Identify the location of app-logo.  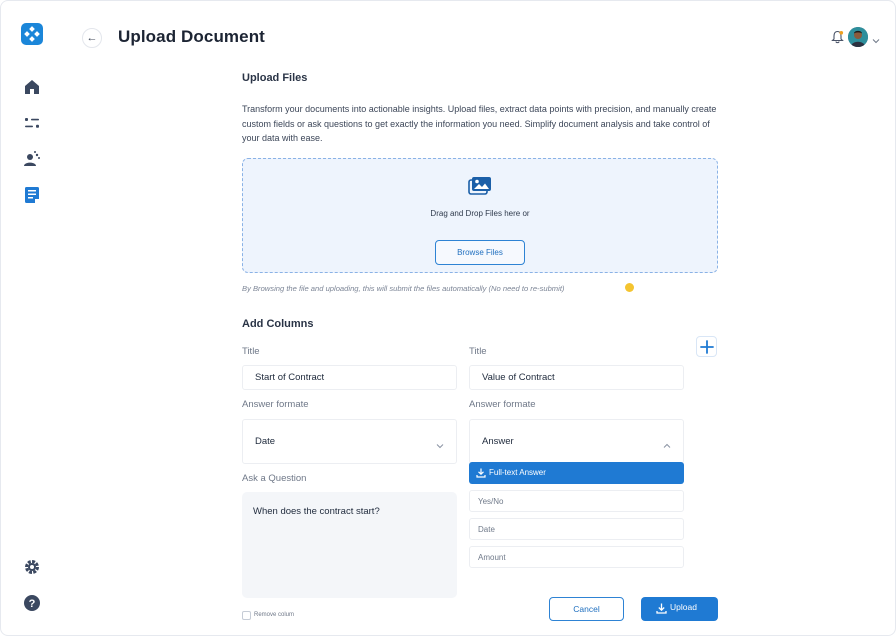
(32, 34).